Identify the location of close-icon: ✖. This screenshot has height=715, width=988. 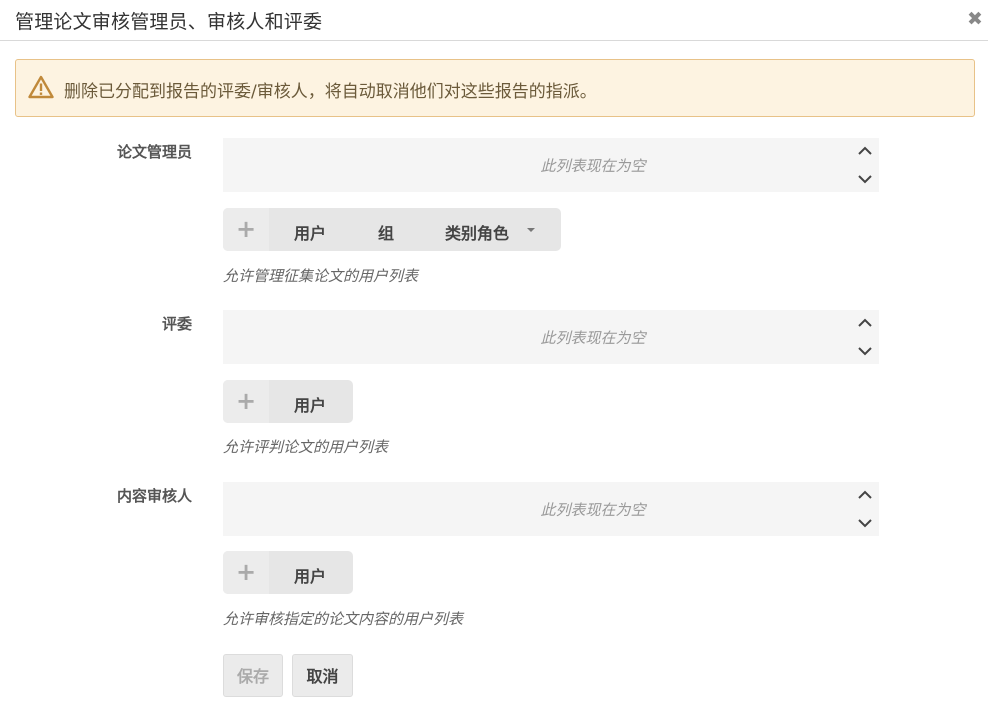
(975, 19).